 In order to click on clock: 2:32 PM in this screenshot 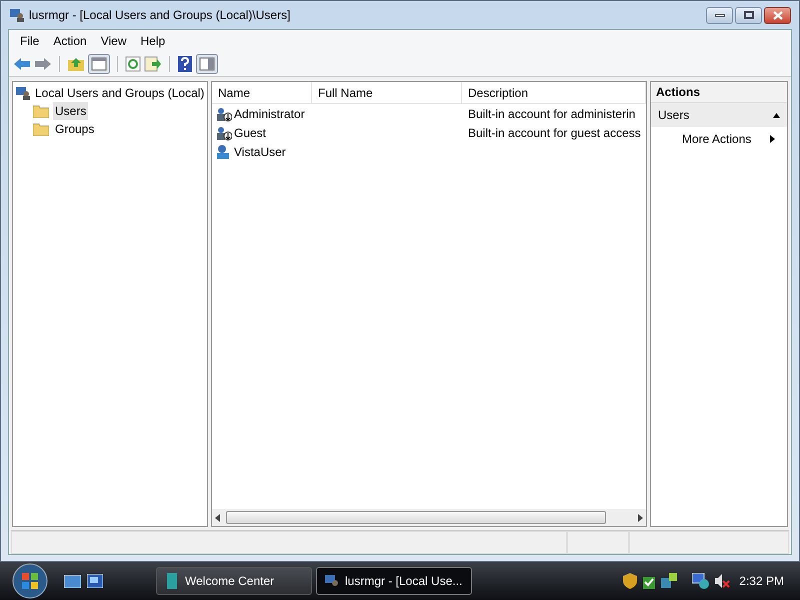, I will do `click(761, 581)`.